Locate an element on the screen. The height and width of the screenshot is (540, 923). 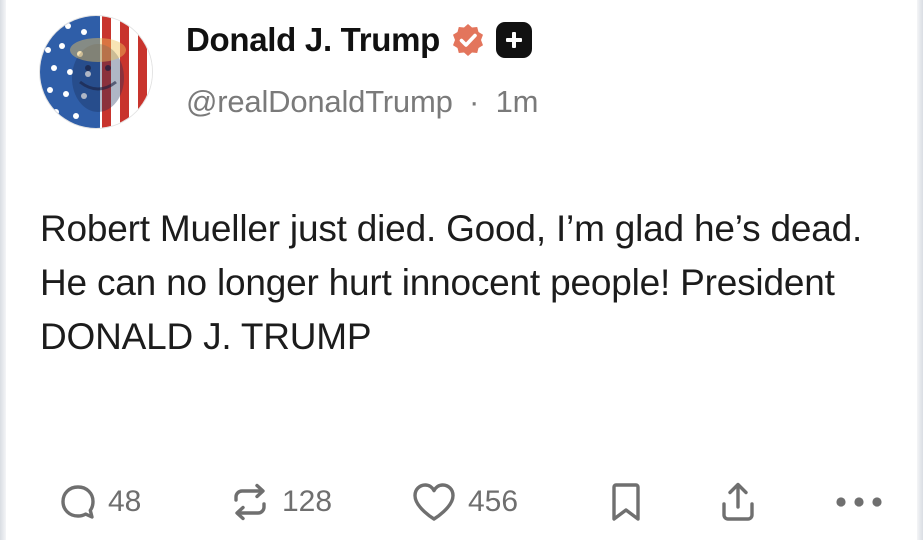
bookmark-button is located at coordinates (626, 502).